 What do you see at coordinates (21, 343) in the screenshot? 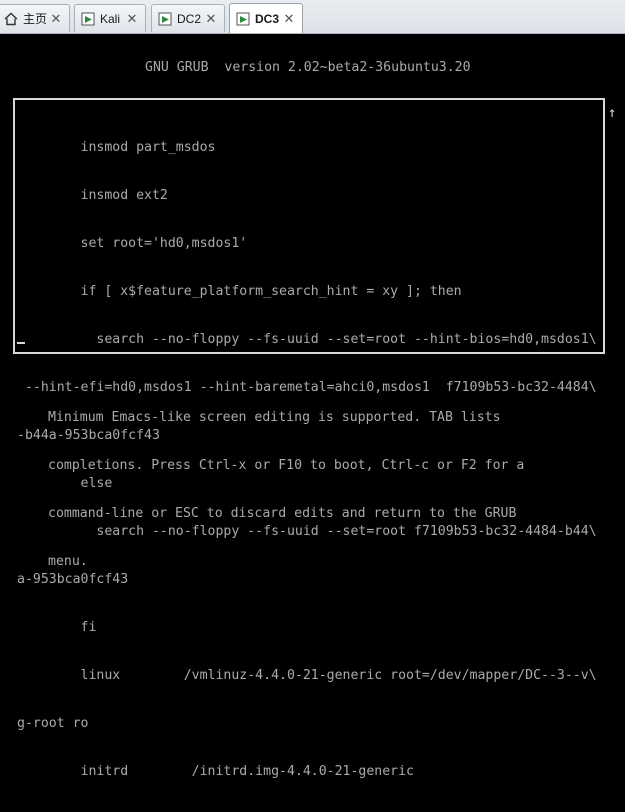
I see `text-cursor` at bounding box center [21, 343].